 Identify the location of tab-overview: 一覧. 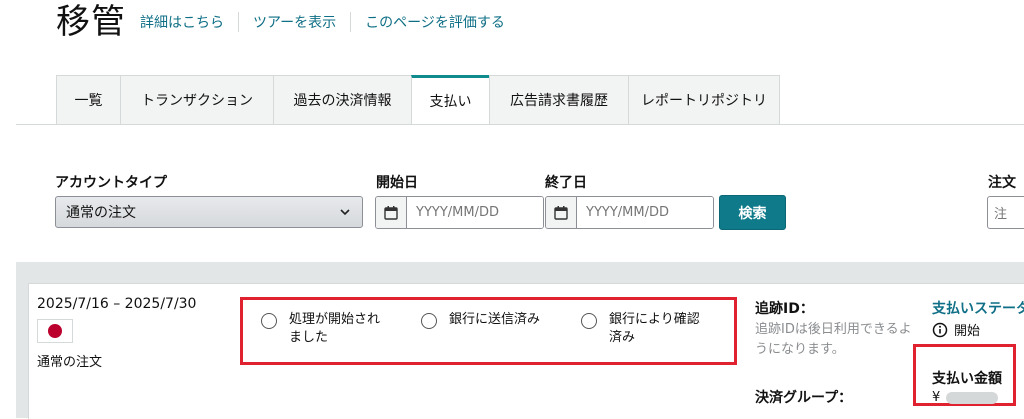
(88, 100).